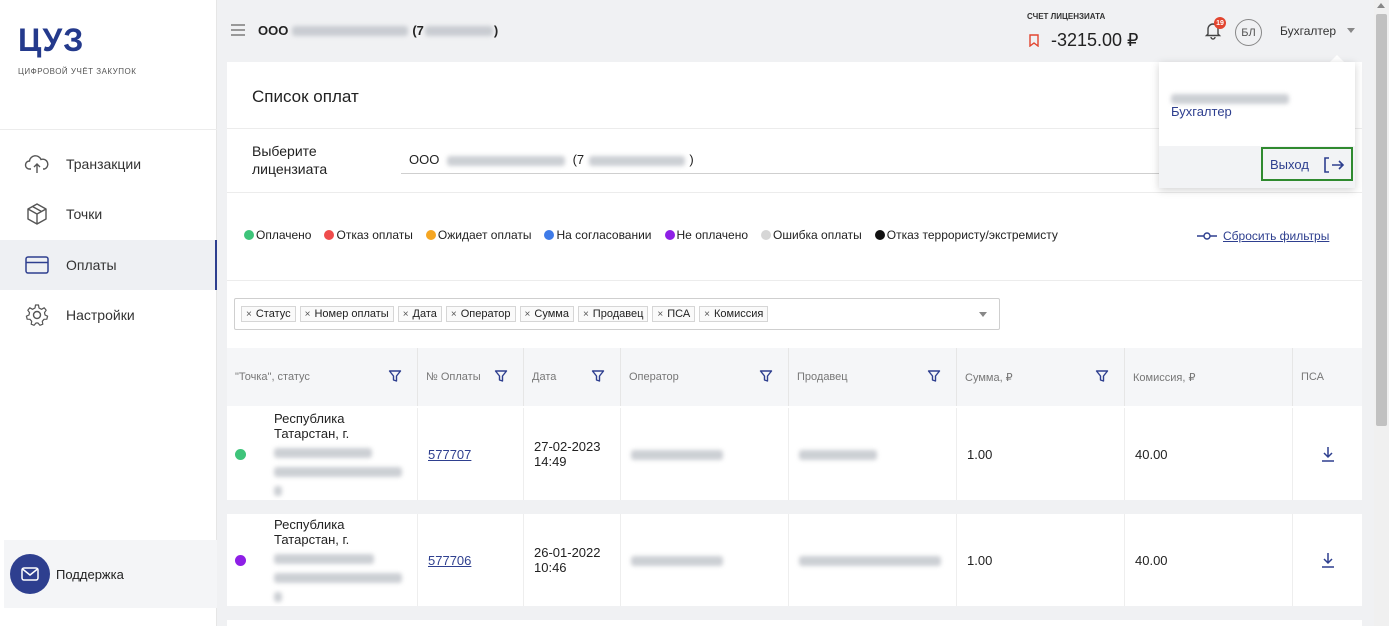 The height and width of the screenshot is (626, 1389). I want to click on logout-button: Выход, so click(1307, 164).